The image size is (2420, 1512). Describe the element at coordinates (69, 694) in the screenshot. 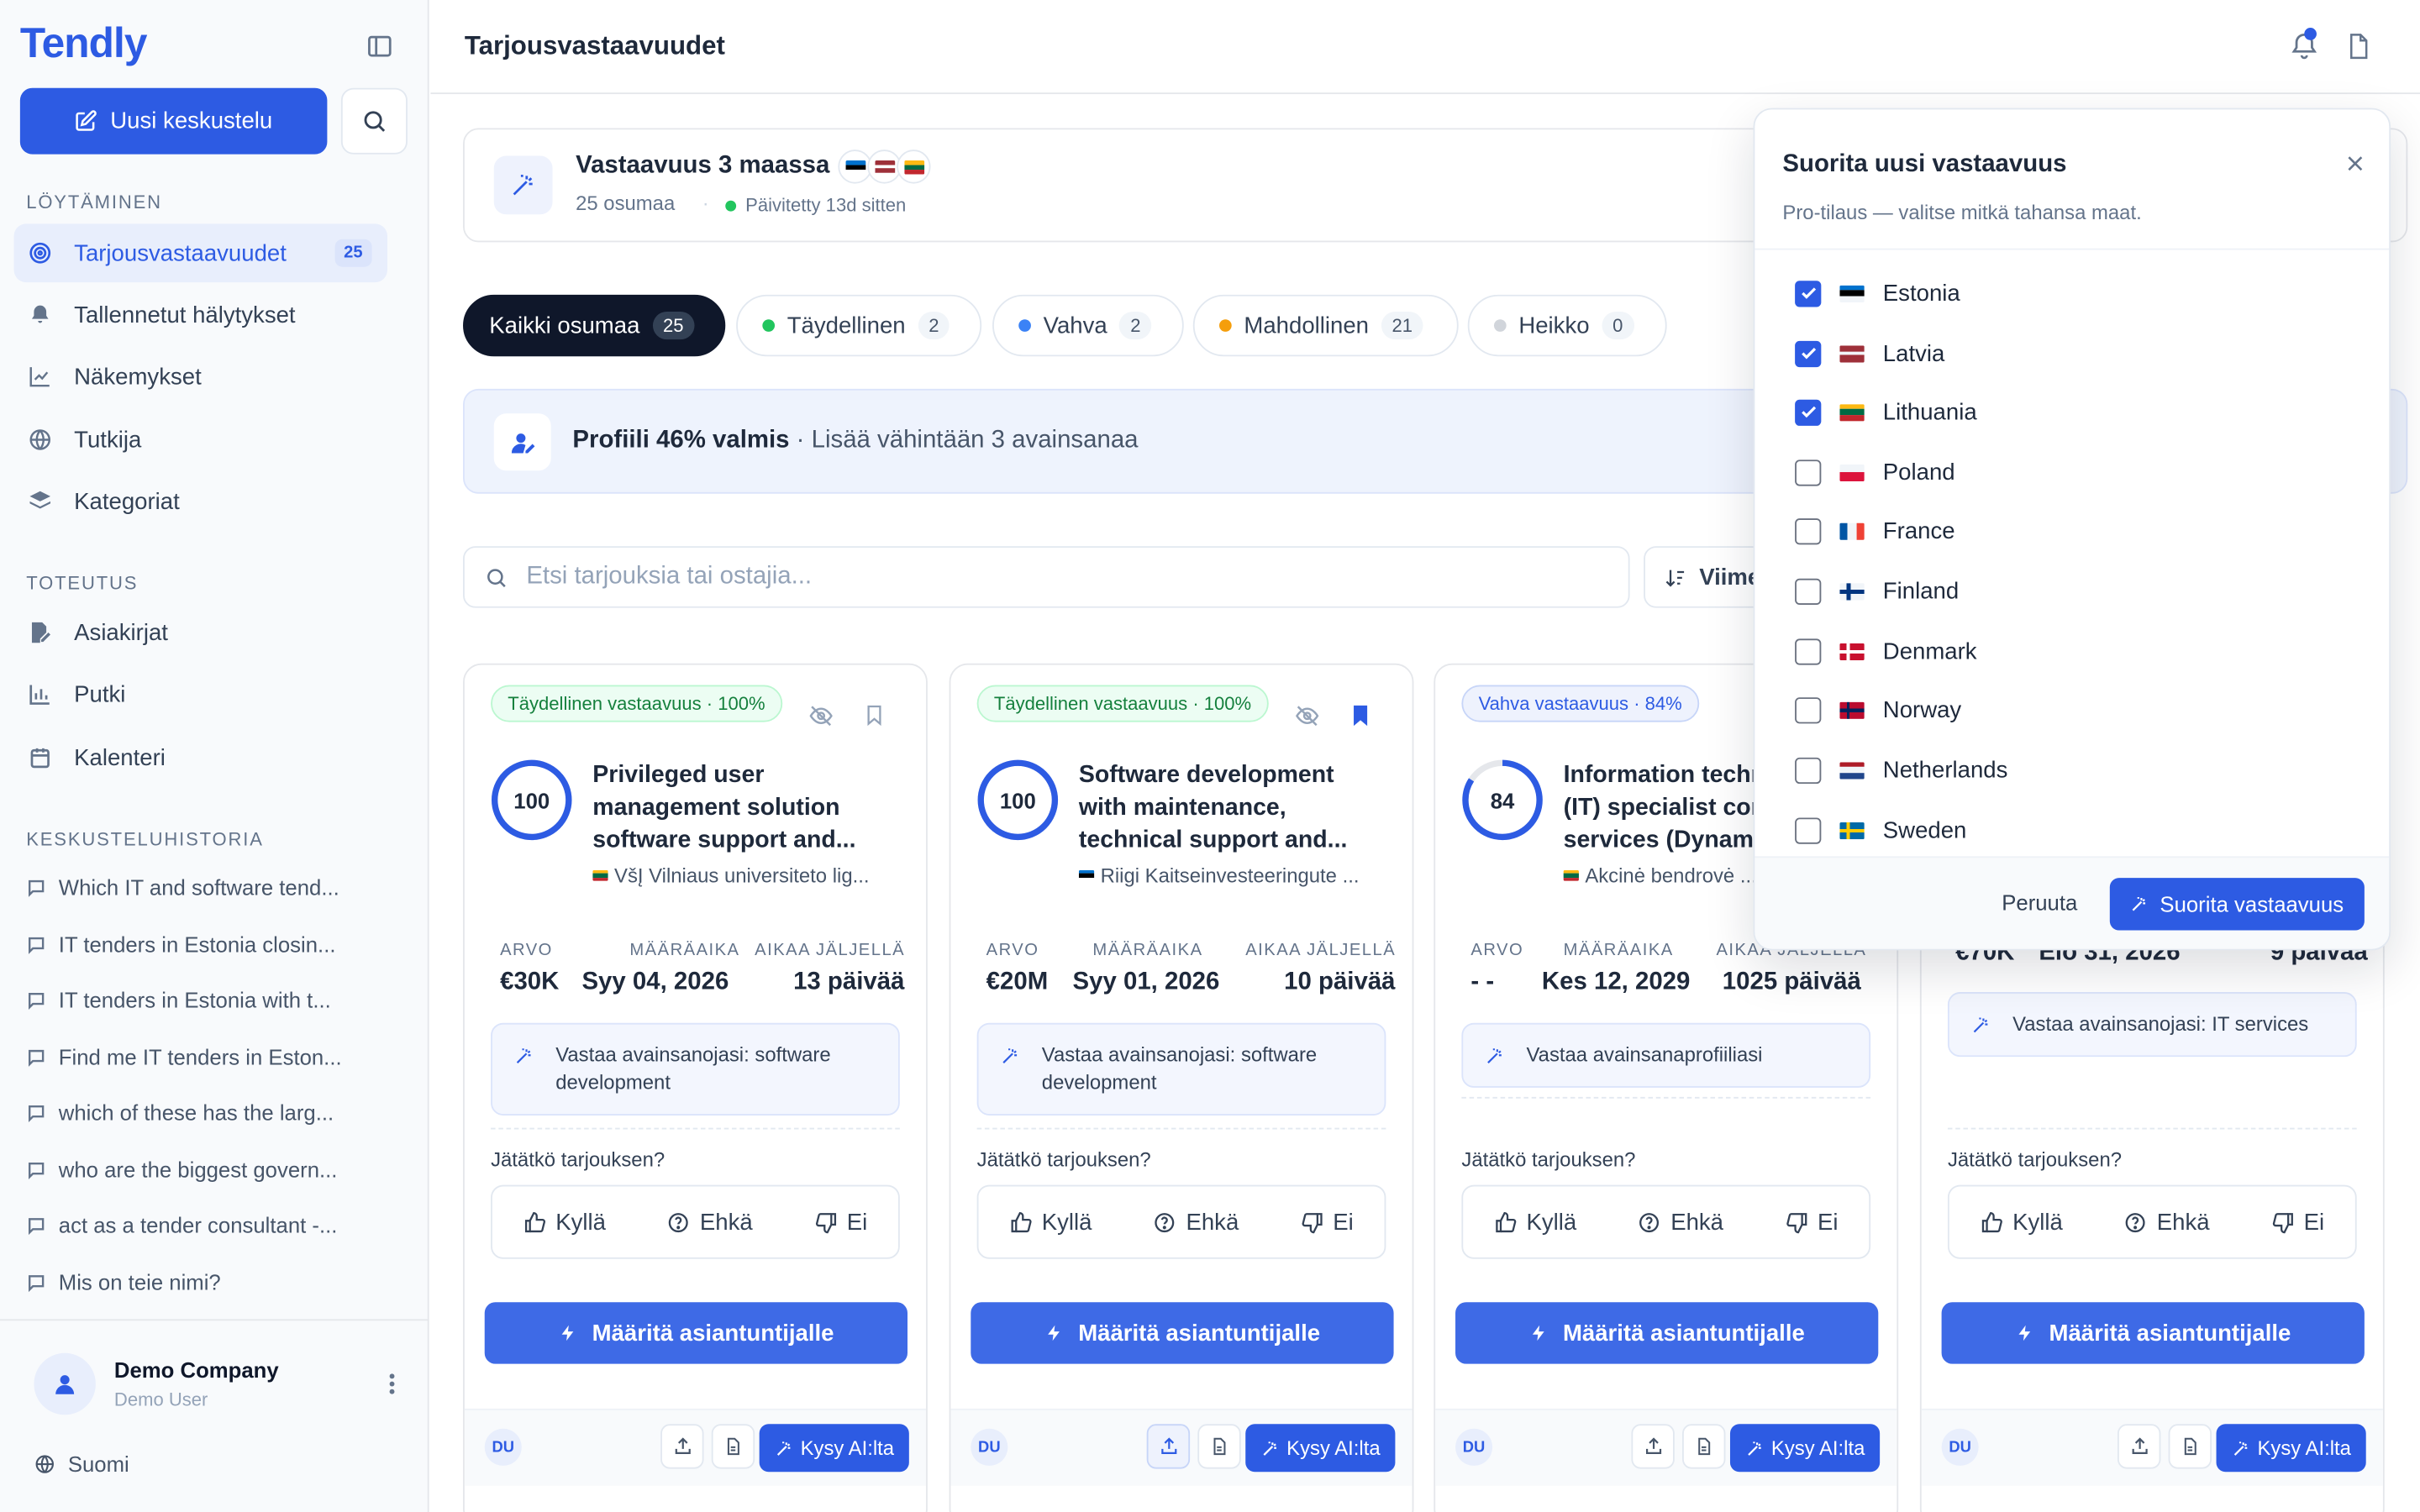

I see `sidebar-item-pipeline: Putki` at that location.